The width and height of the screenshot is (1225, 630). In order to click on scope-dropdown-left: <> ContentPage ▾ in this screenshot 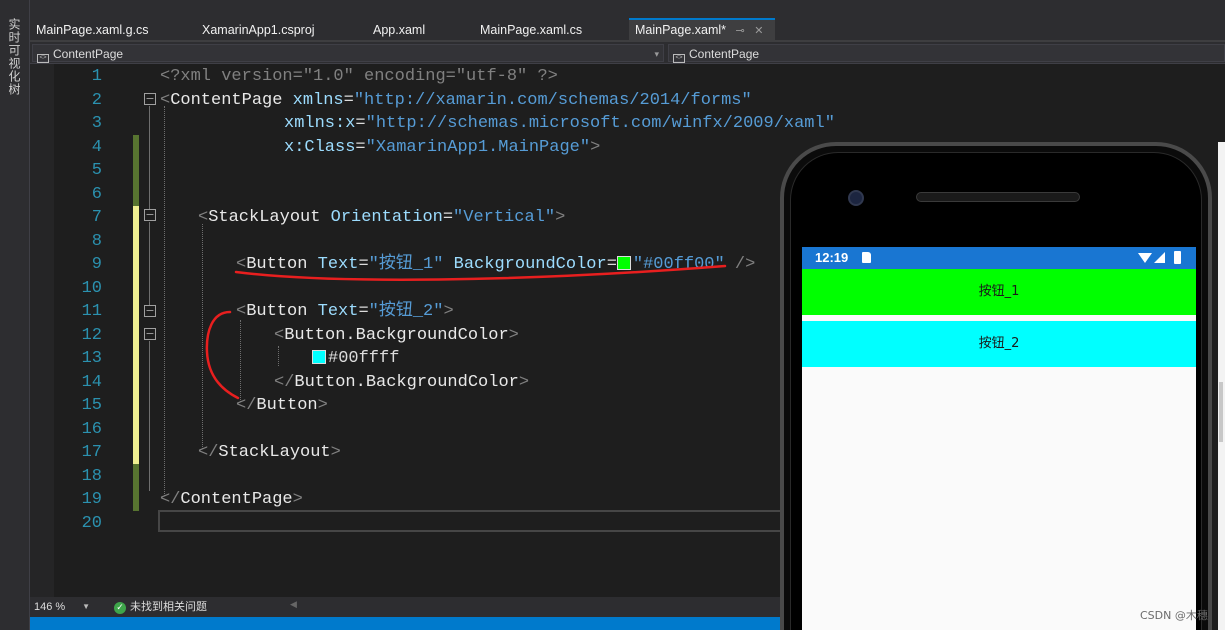, I will do `click(348, 53)`.